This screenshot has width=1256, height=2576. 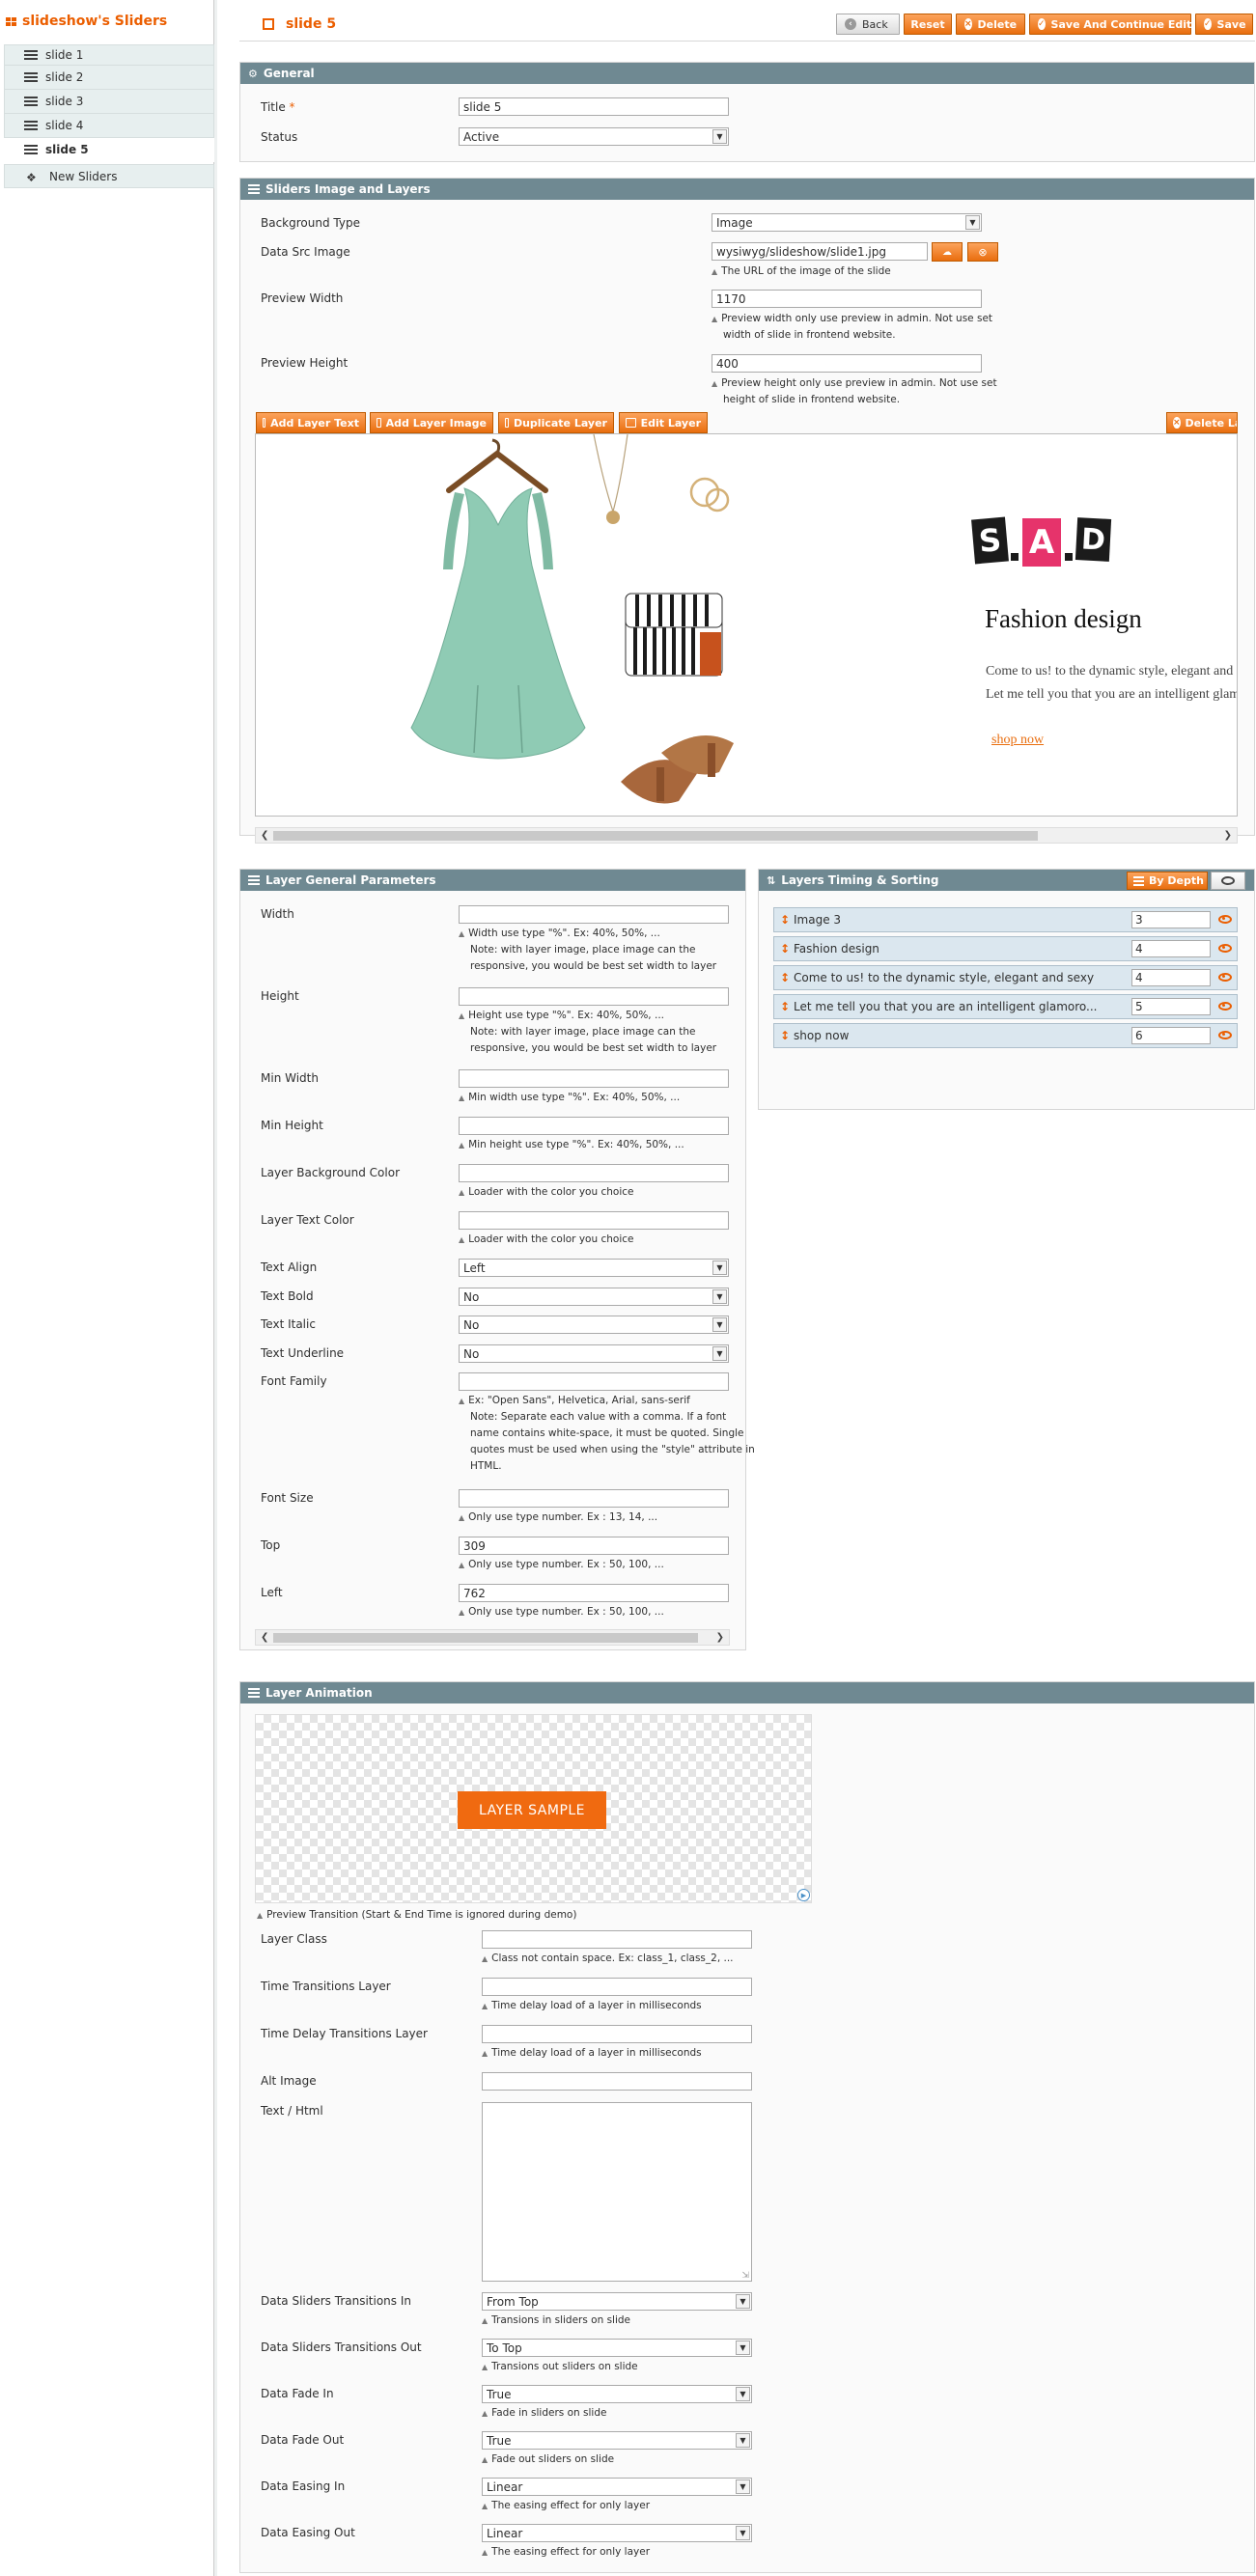 I want to click on layer-row: ↕ shop now 6, so click(x=1005, y=1035).